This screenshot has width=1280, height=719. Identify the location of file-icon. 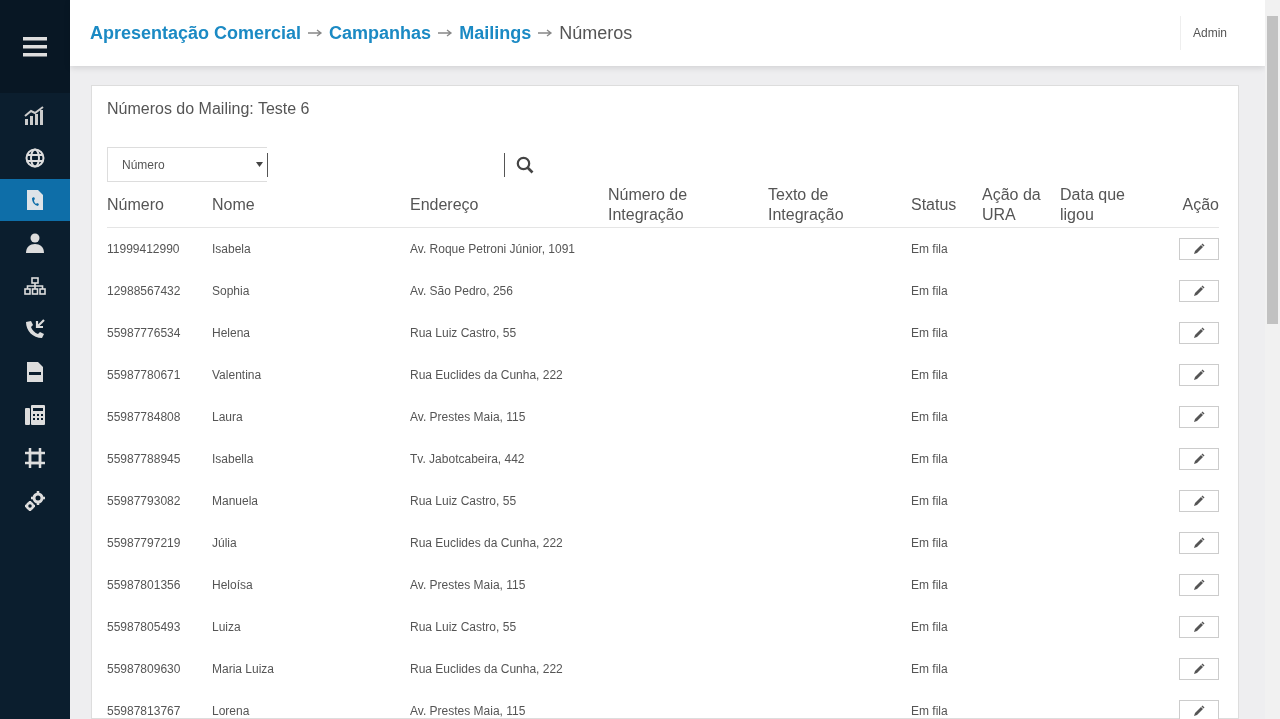
(35, 371).